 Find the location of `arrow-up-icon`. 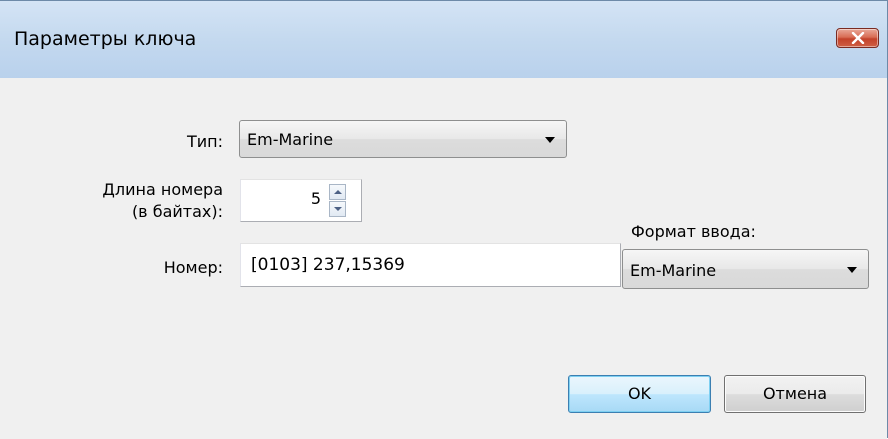

arrow-up-icon is located at coordinates (338, 192).